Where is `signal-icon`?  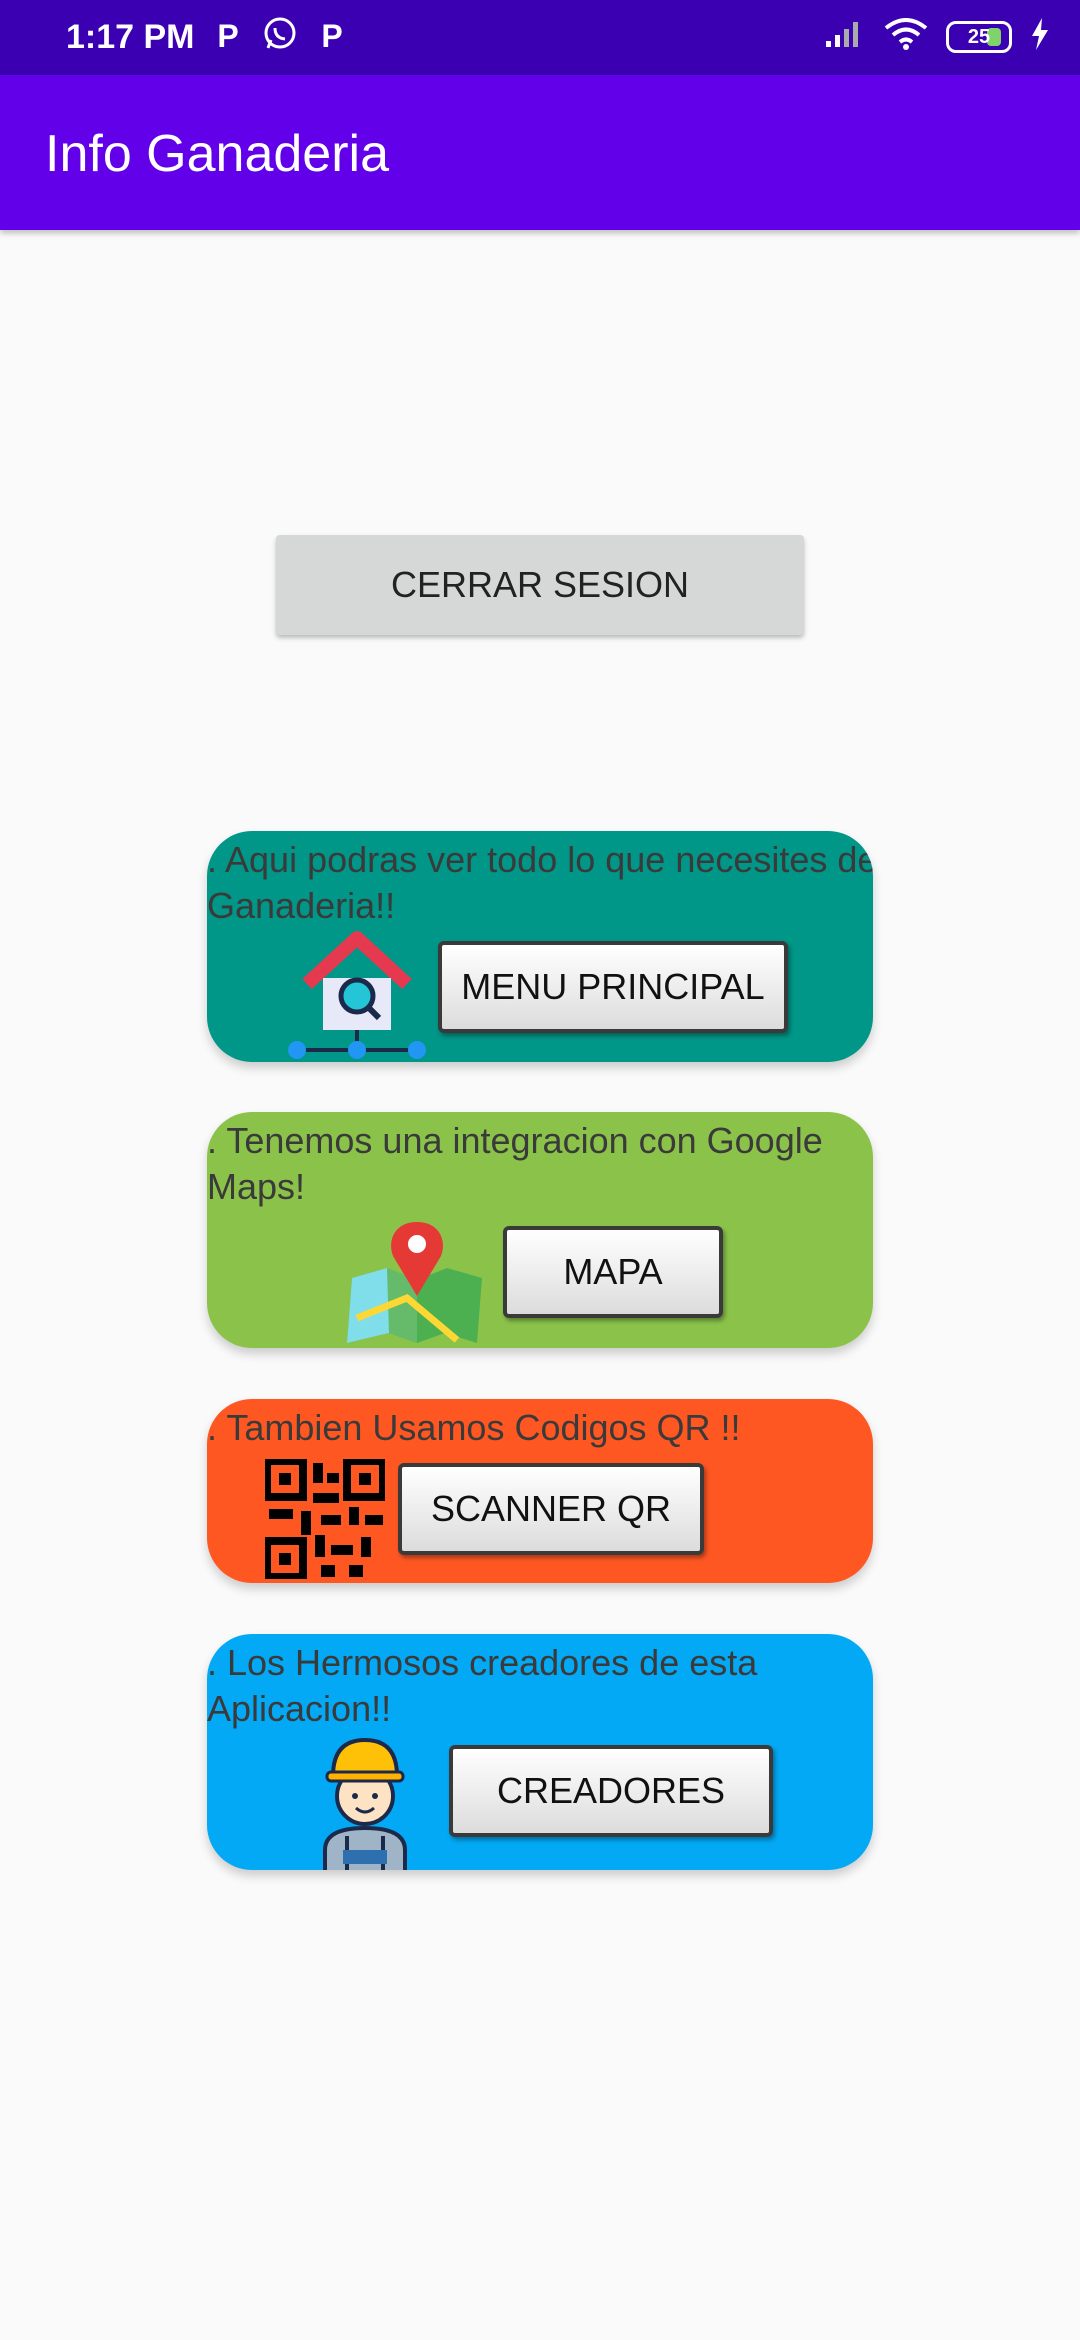
signal-icon is located at coordinates (845, 36).